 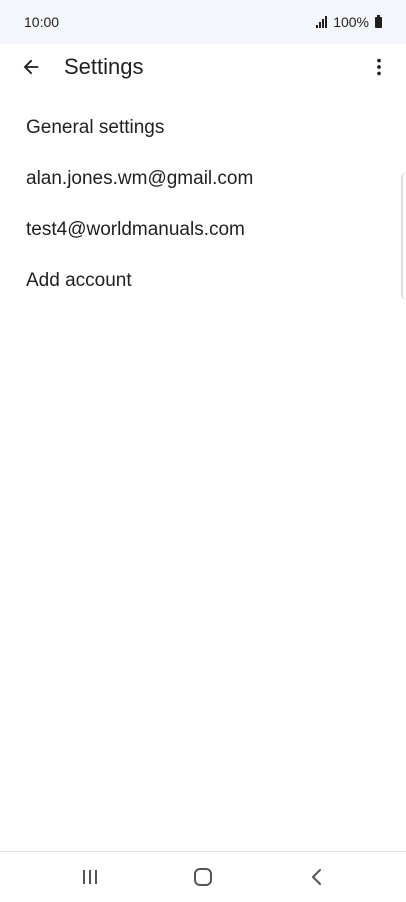 I want to click on recents-icon, so click(x=90, y=877).